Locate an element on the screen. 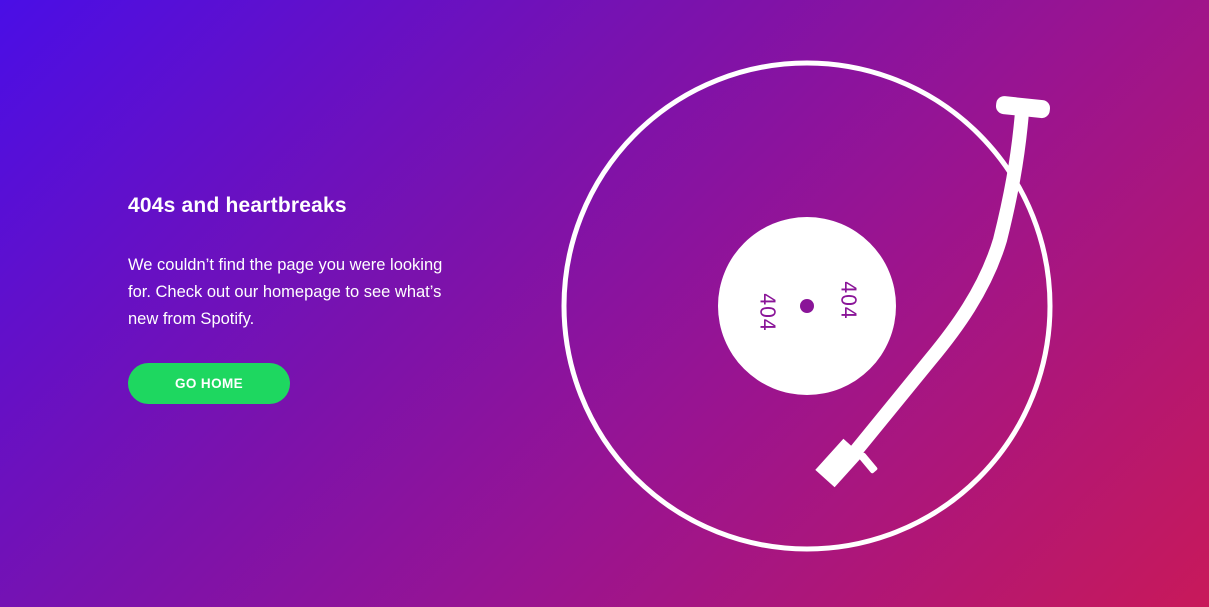  tonearm is located at coordinates (932, 292).